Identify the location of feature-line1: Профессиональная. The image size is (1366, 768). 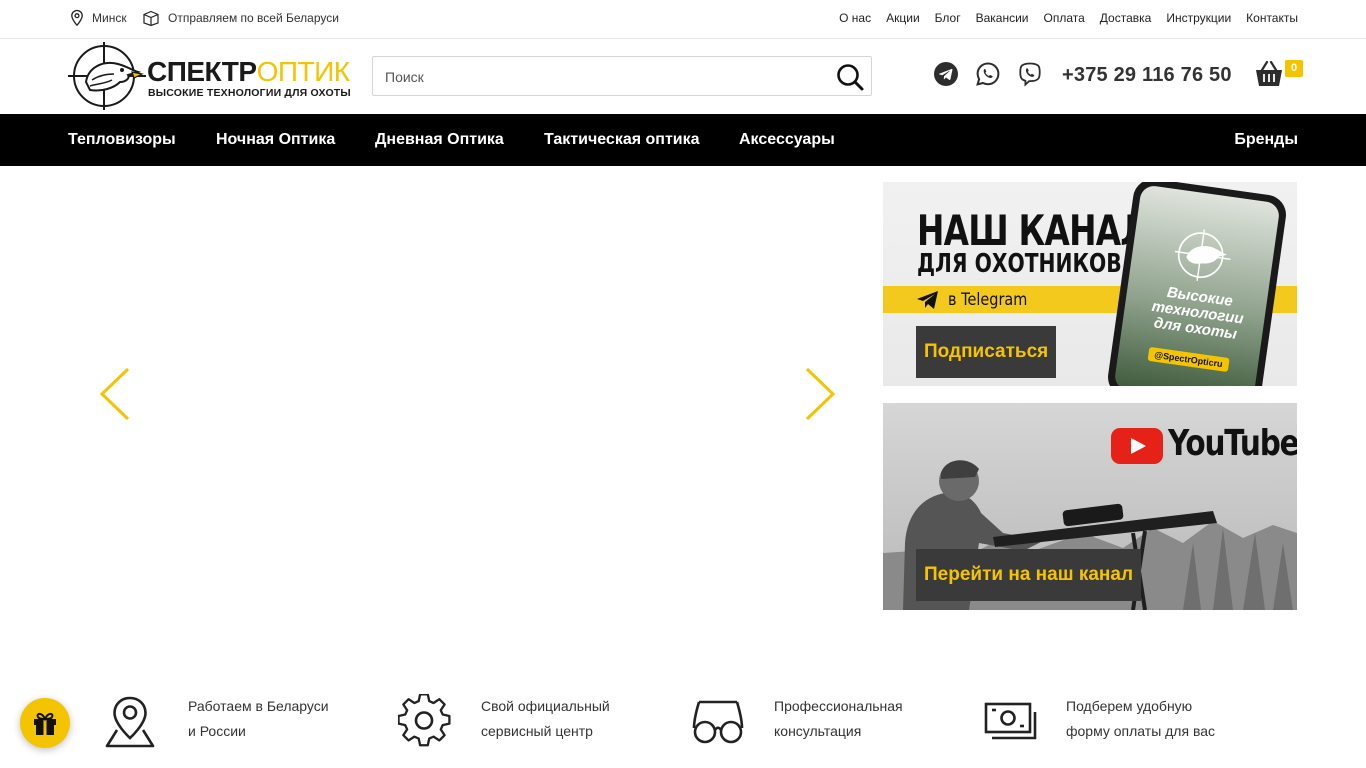
(838, 706).